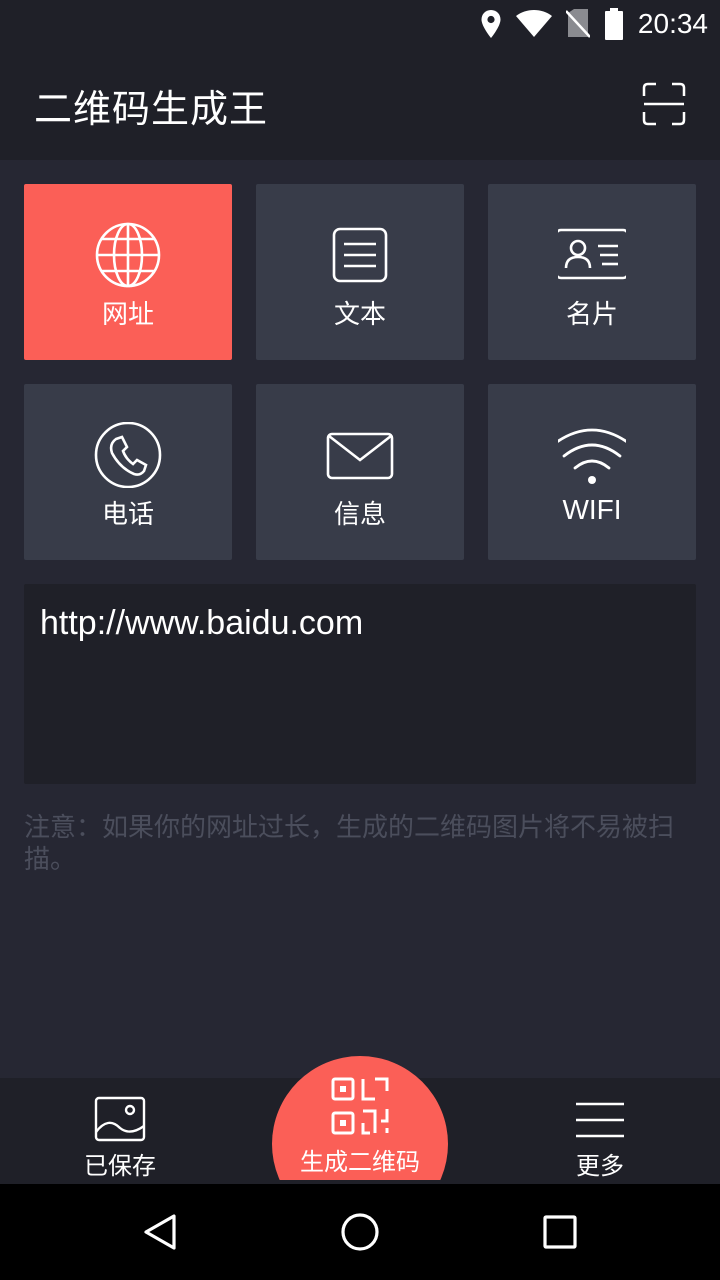  I want to click on recents-icon, so click(560, 1232).